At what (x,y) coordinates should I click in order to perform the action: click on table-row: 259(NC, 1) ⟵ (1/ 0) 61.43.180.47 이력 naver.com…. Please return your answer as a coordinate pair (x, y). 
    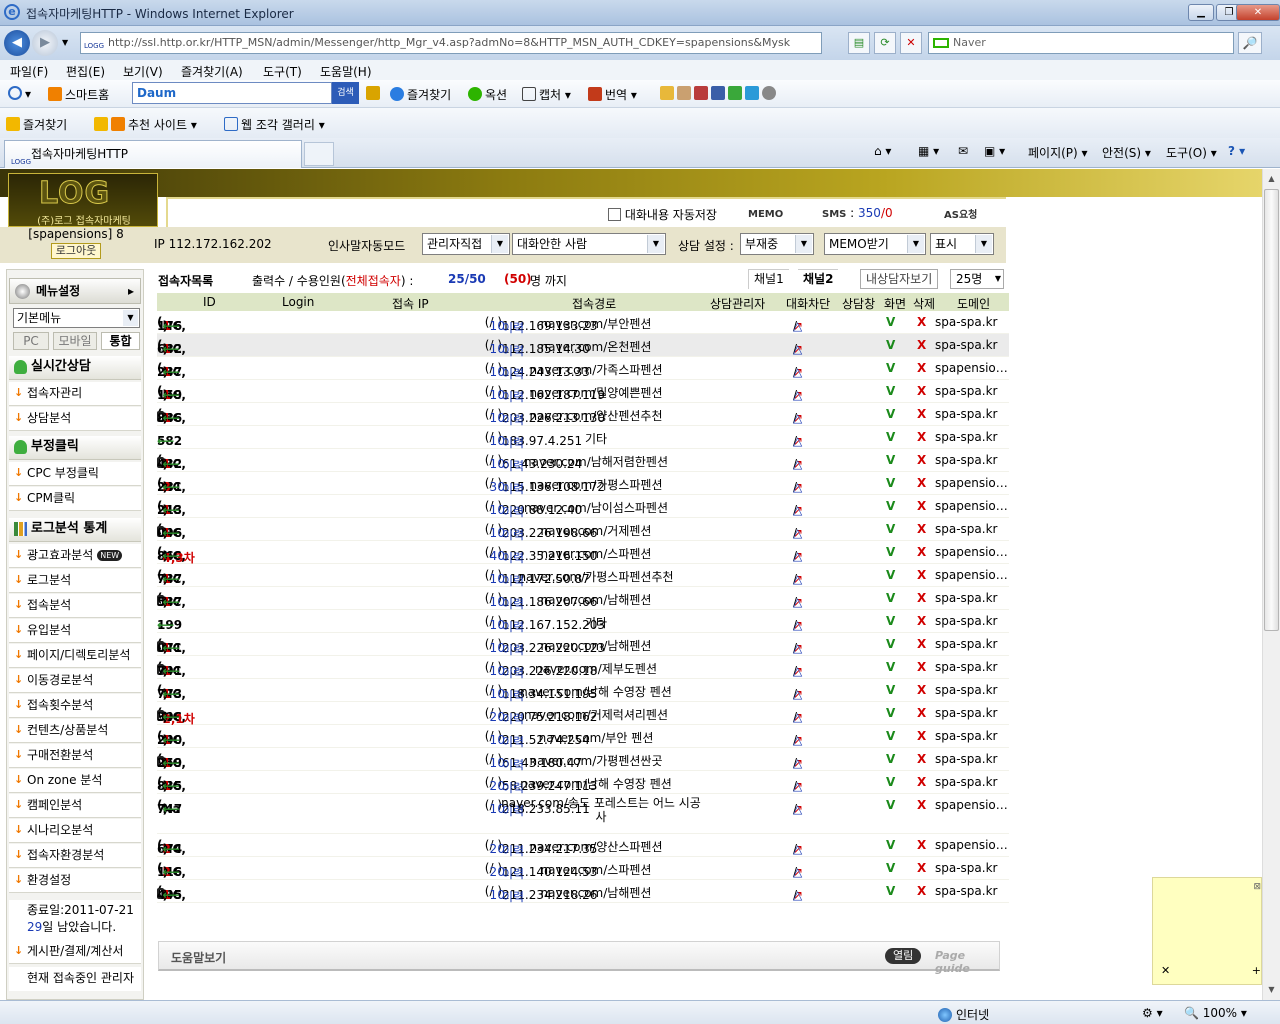
    Looking at the image, I should click on (583, 760).